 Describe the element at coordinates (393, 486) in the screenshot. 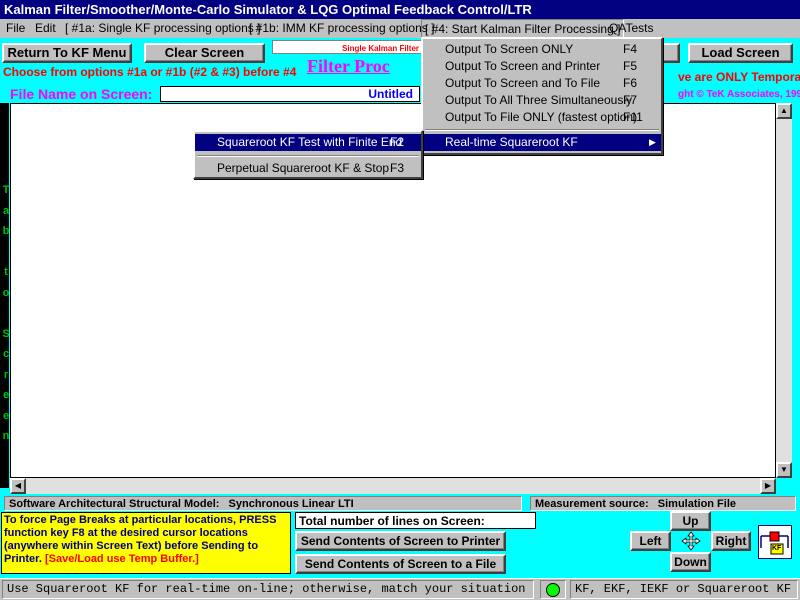

I see `horizontal-scrollbar: ◀ ▶` at that location.